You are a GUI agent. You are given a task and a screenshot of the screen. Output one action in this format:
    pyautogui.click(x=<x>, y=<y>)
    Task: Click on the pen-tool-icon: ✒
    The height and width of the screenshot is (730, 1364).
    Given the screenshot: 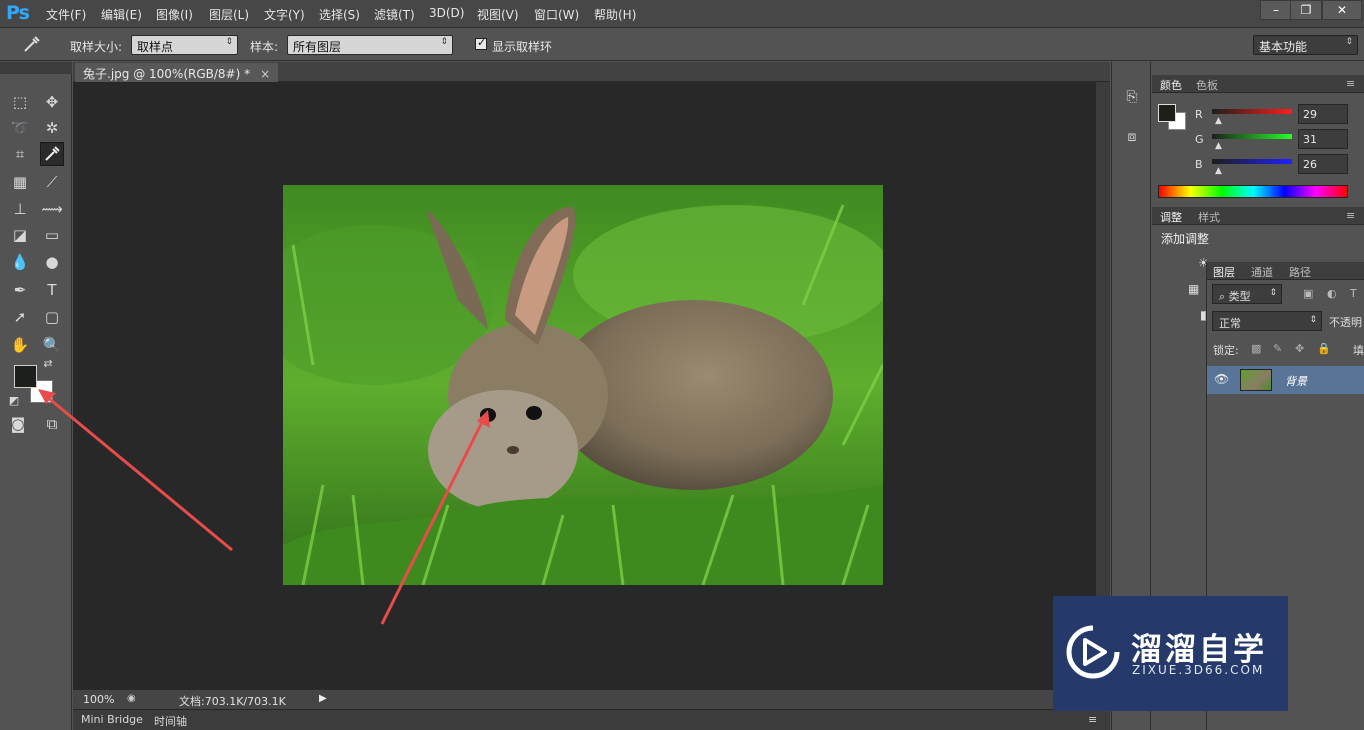 What is the action you would take?
    pyautogui.click(x=20, y=290)
    